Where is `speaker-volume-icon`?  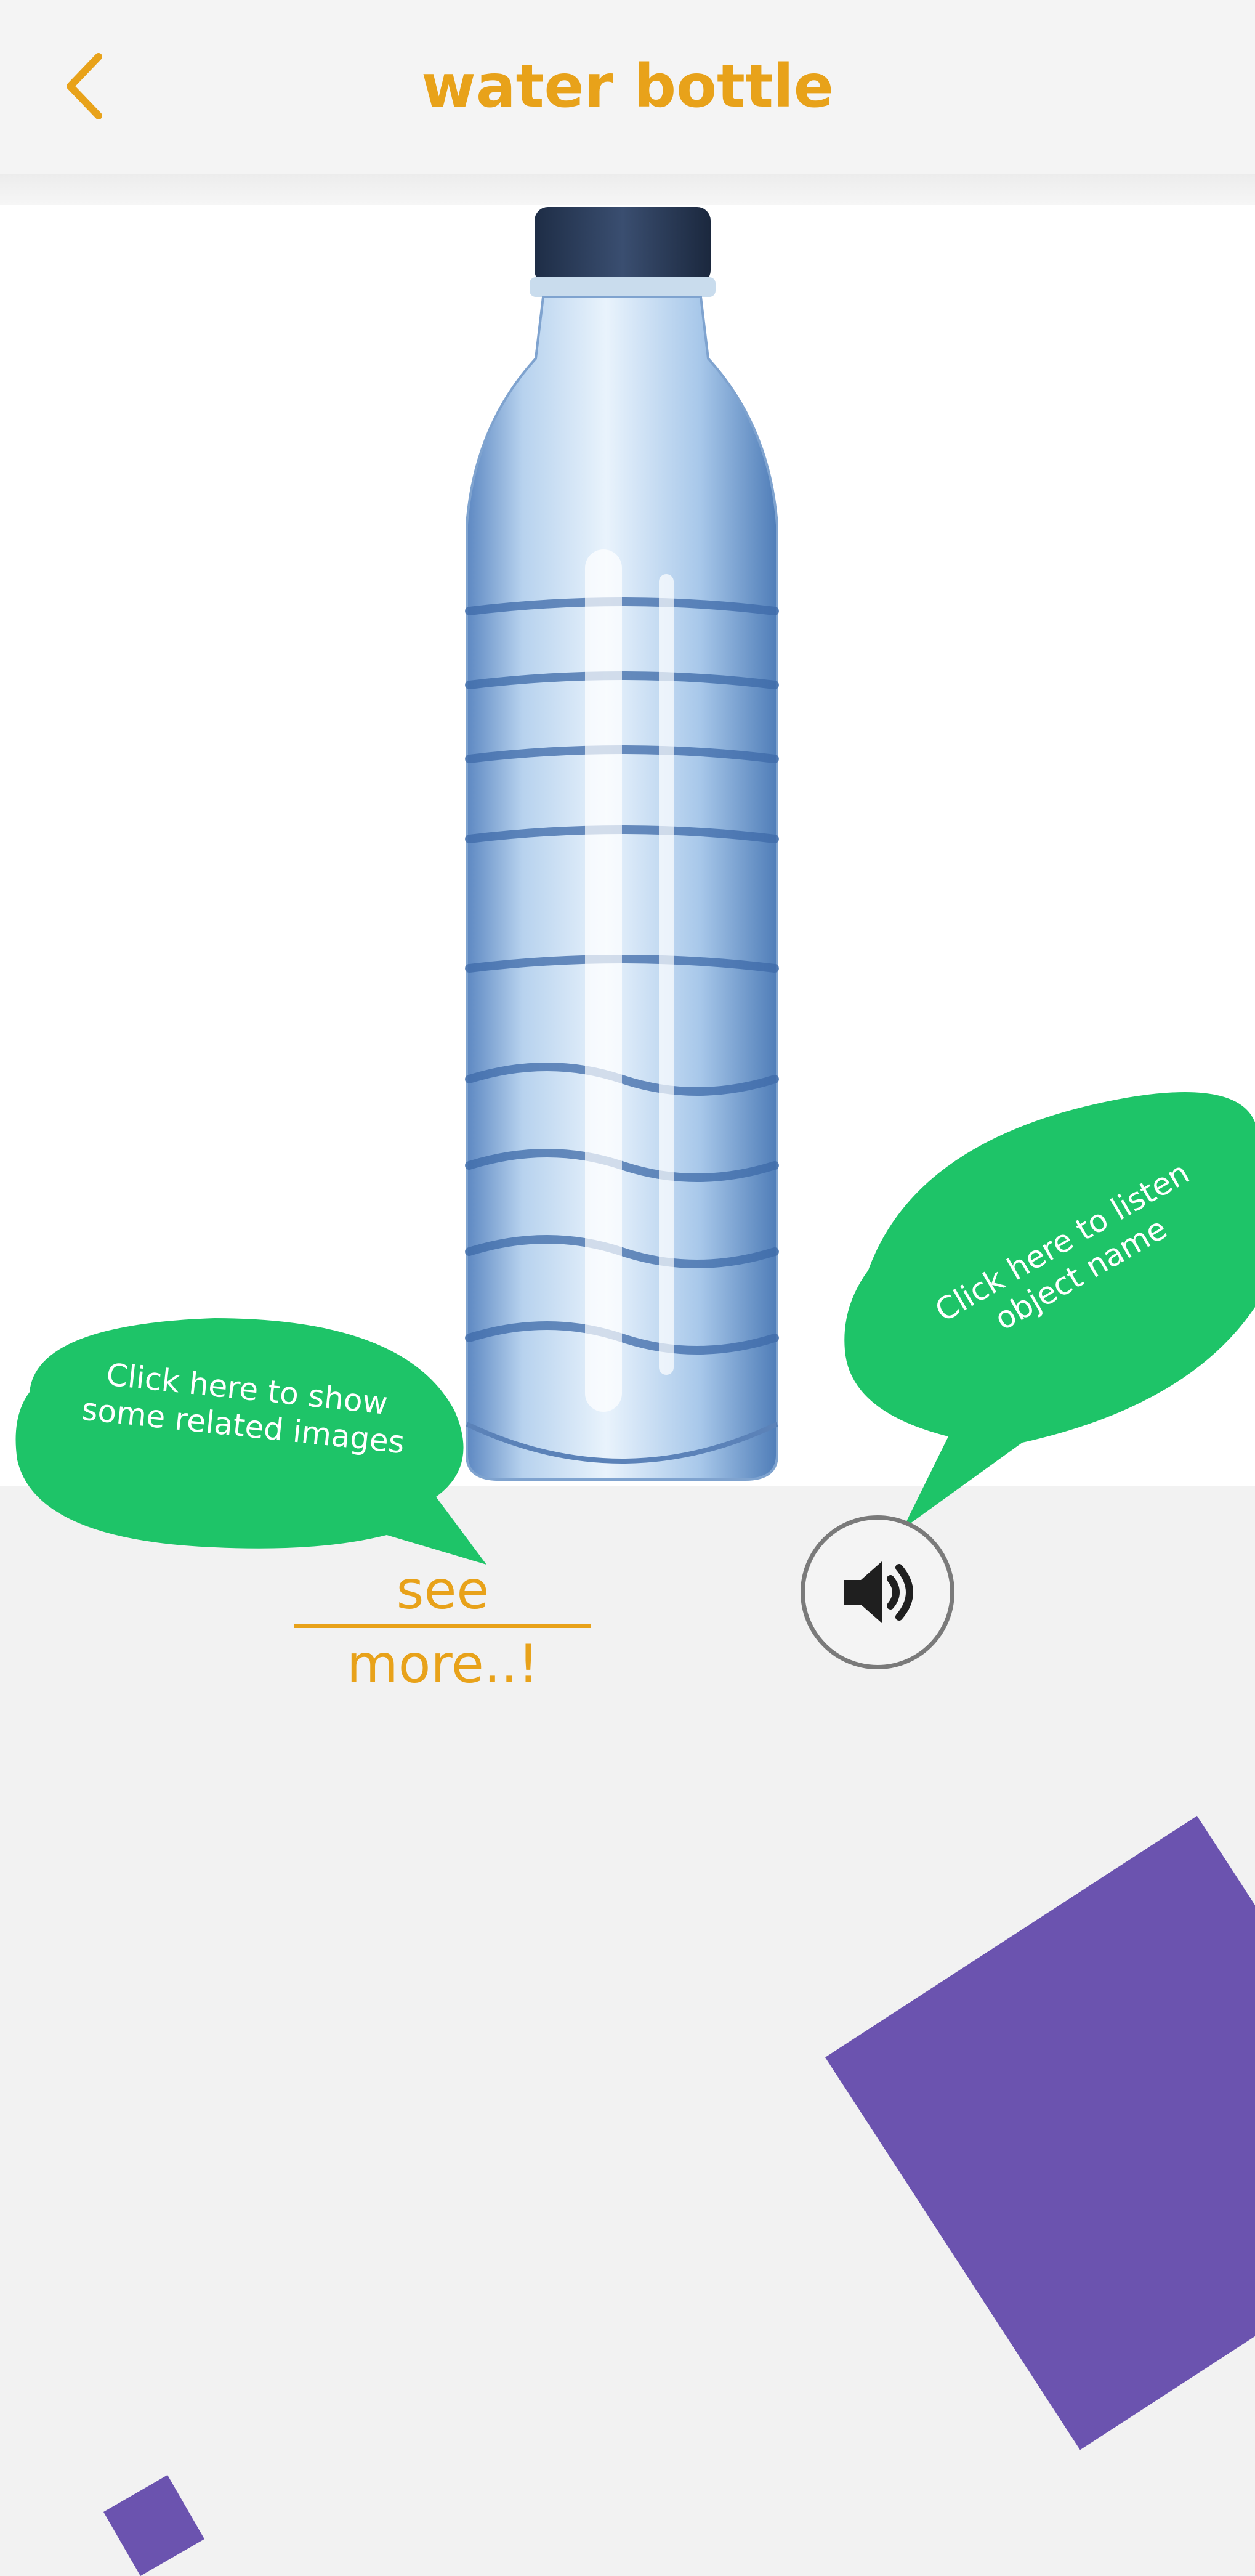
speaker-volume-icon is located at coordinates (879, 1592).